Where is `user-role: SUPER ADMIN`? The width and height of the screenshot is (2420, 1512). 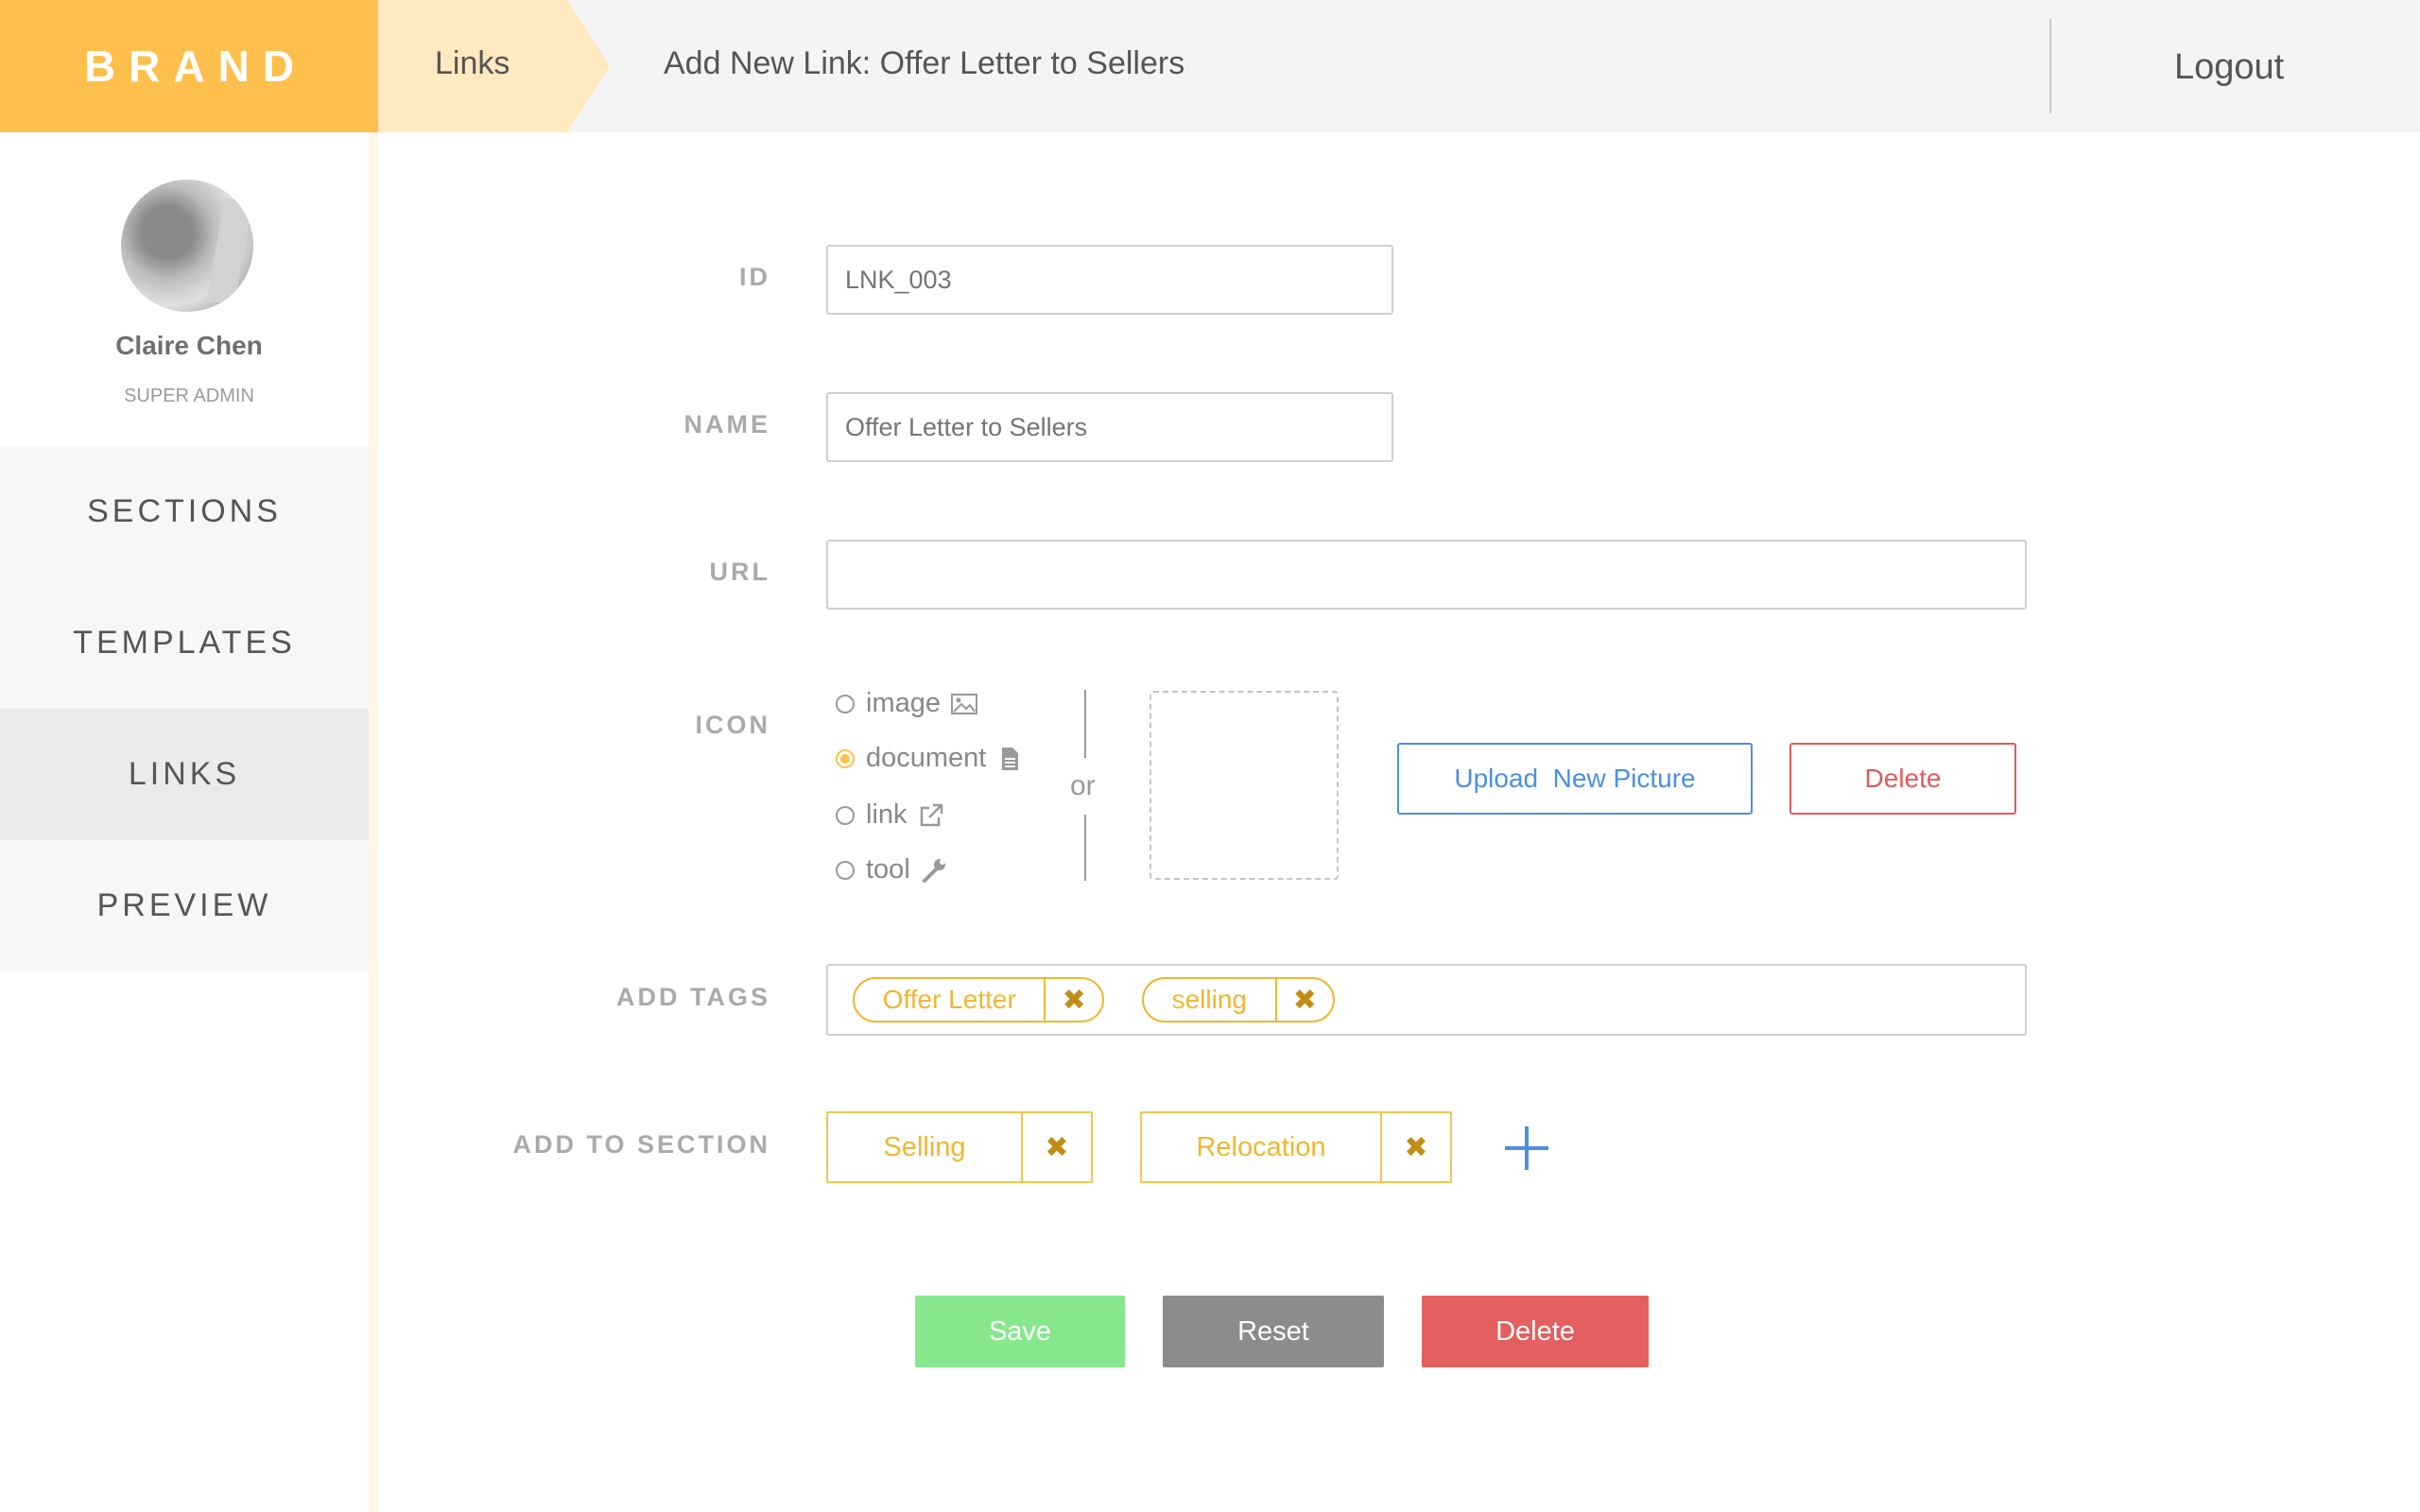
user-role: SUPER ADMIN is located at coordinates (189, 396).